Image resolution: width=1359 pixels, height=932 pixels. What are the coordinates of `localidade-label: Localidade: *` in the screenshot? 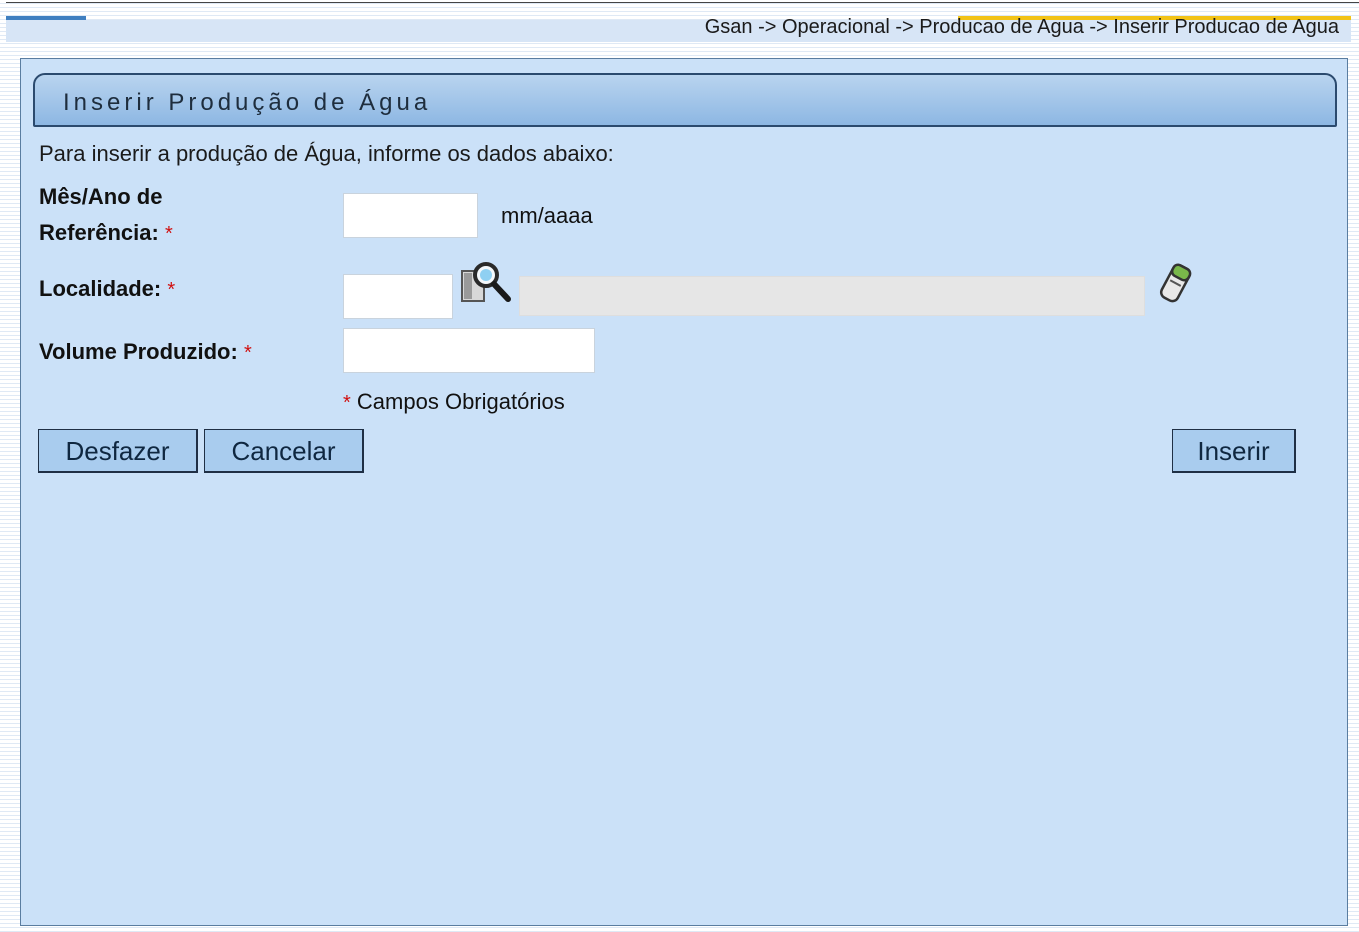 It's located at (107, 289).